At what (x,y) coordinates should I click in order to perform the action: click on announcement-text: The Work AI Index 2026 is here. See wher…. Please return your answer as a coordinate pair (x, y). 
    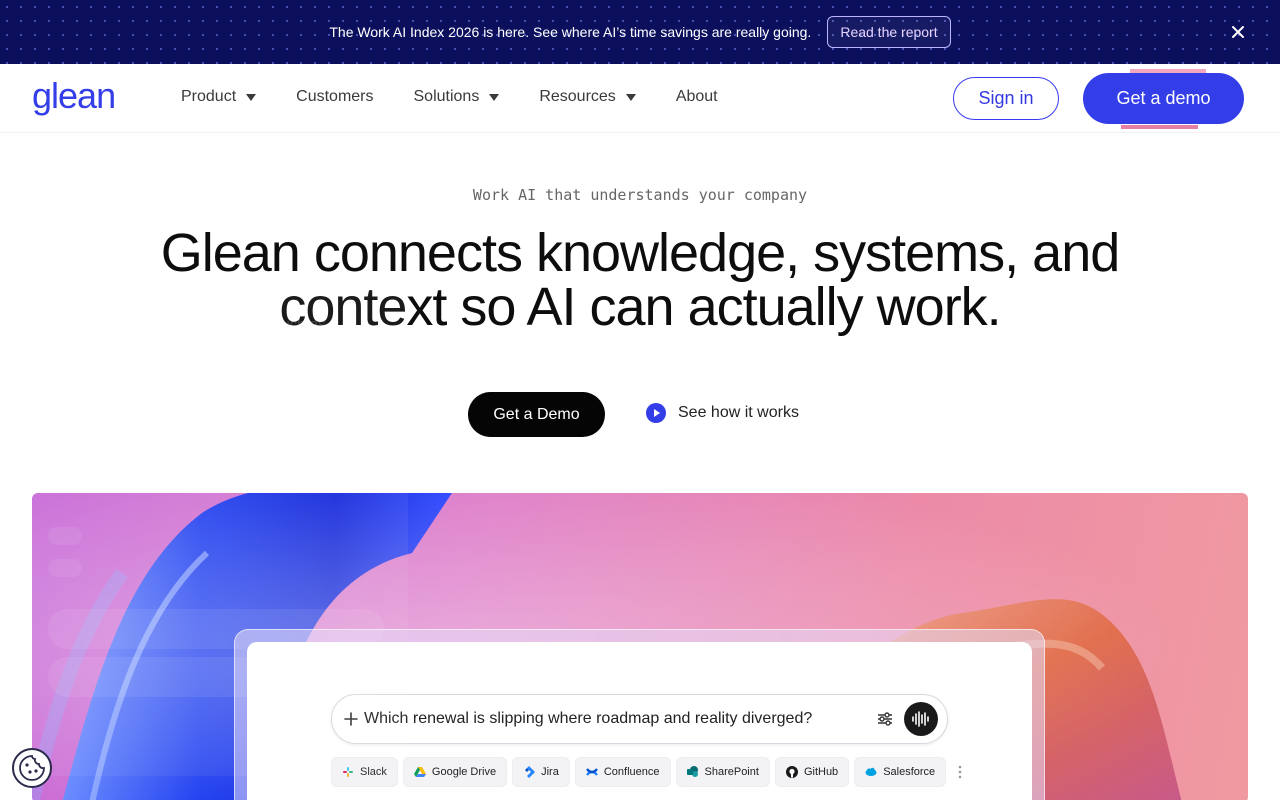
    Looking at the image, I should click on (570, 32).